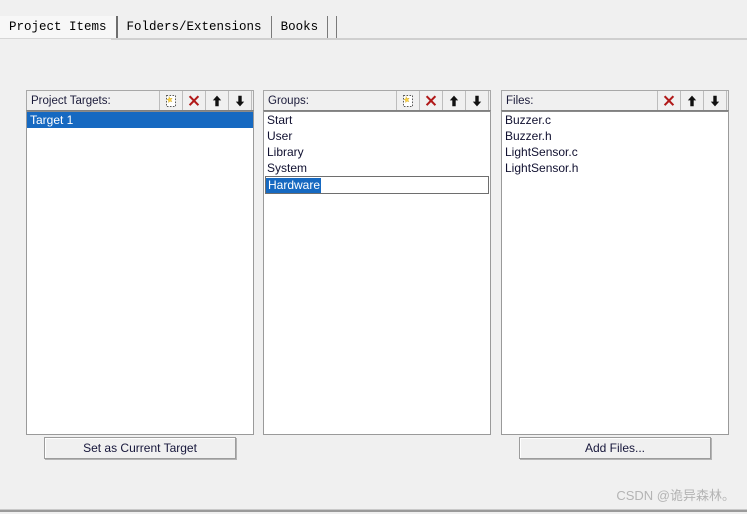 Image resolution: width=747 pixels, height=514 pixels. Describe the element at coordinates (333, 27) in the screenshot. I see `tab-overflow-spacer` at that location.